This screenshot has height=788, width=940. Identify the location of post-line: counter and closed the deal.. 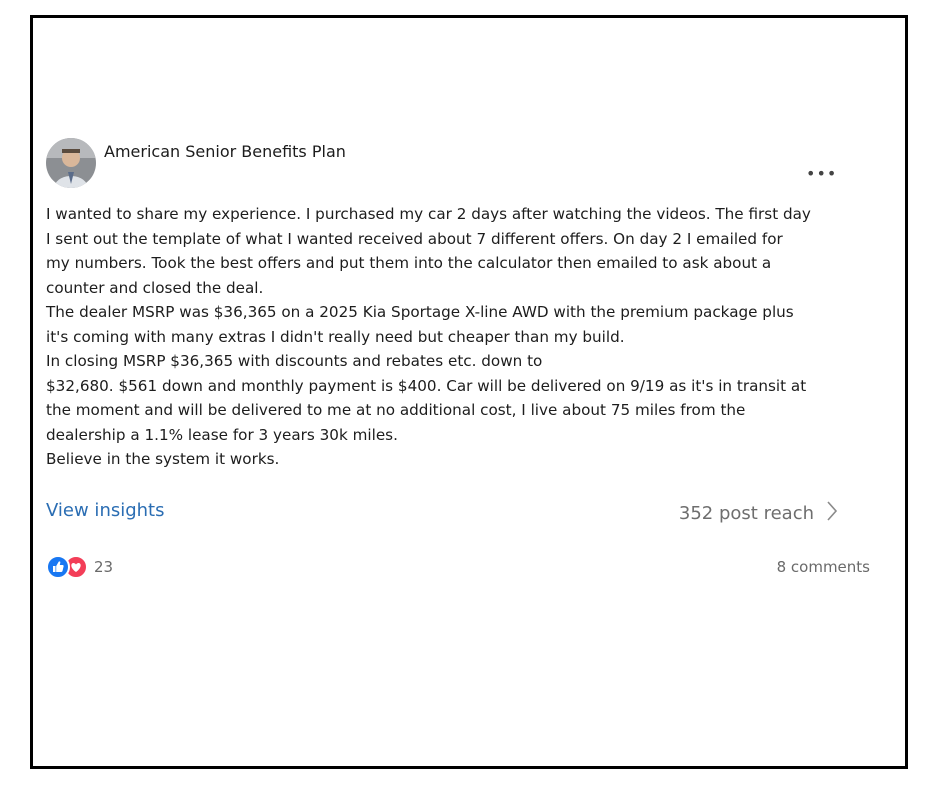
(155, 287).